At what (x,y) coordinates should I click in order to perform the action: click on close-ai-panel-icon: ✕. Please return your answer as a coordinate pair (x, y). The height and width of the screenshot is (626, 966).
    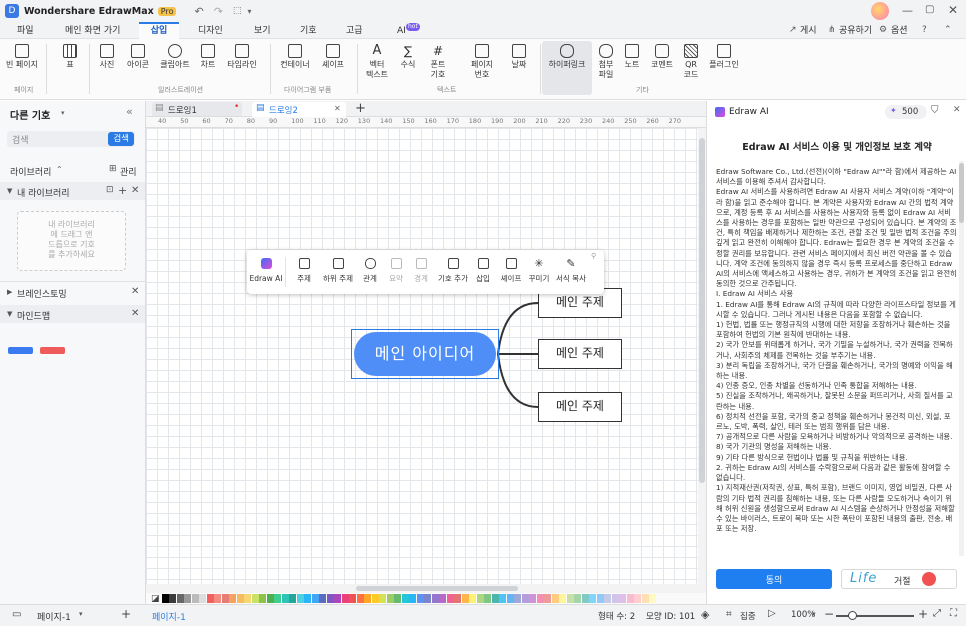
    Looking at the image, I should click on (957, 110).